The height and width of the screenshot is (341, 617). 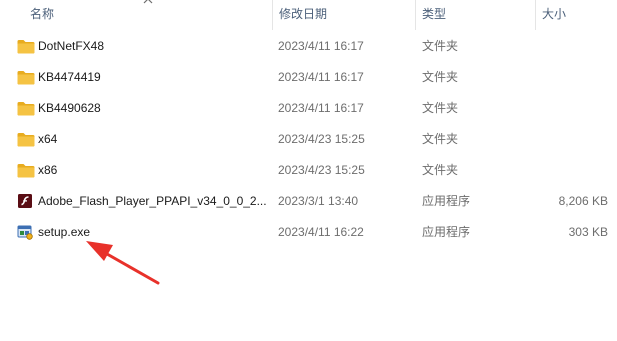 I want to click on file-name: x86, so click(x=48, y=170).